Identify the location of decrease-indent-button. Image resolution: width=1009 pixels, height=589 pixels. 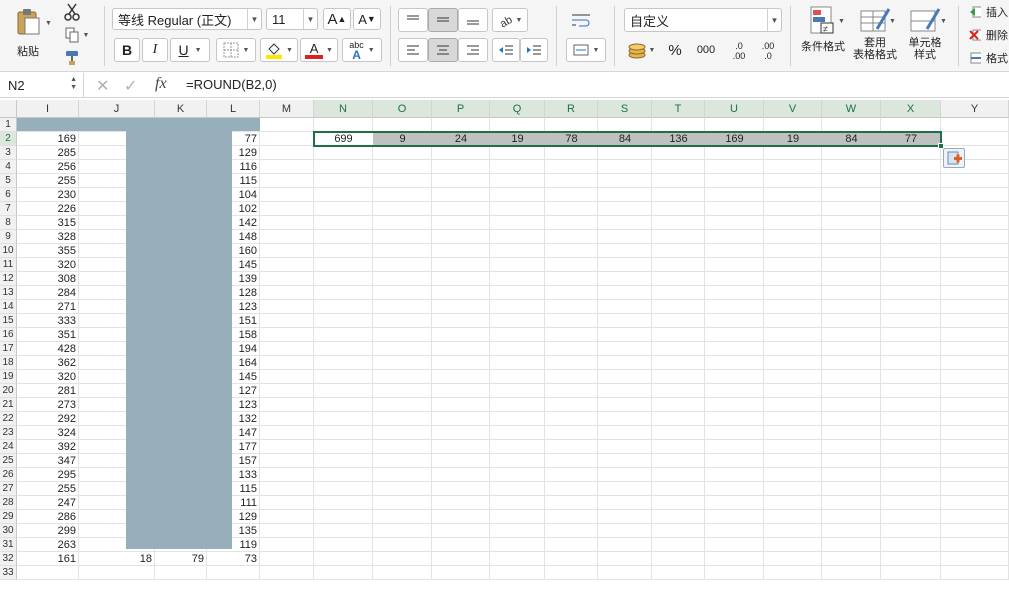
(506, 50).